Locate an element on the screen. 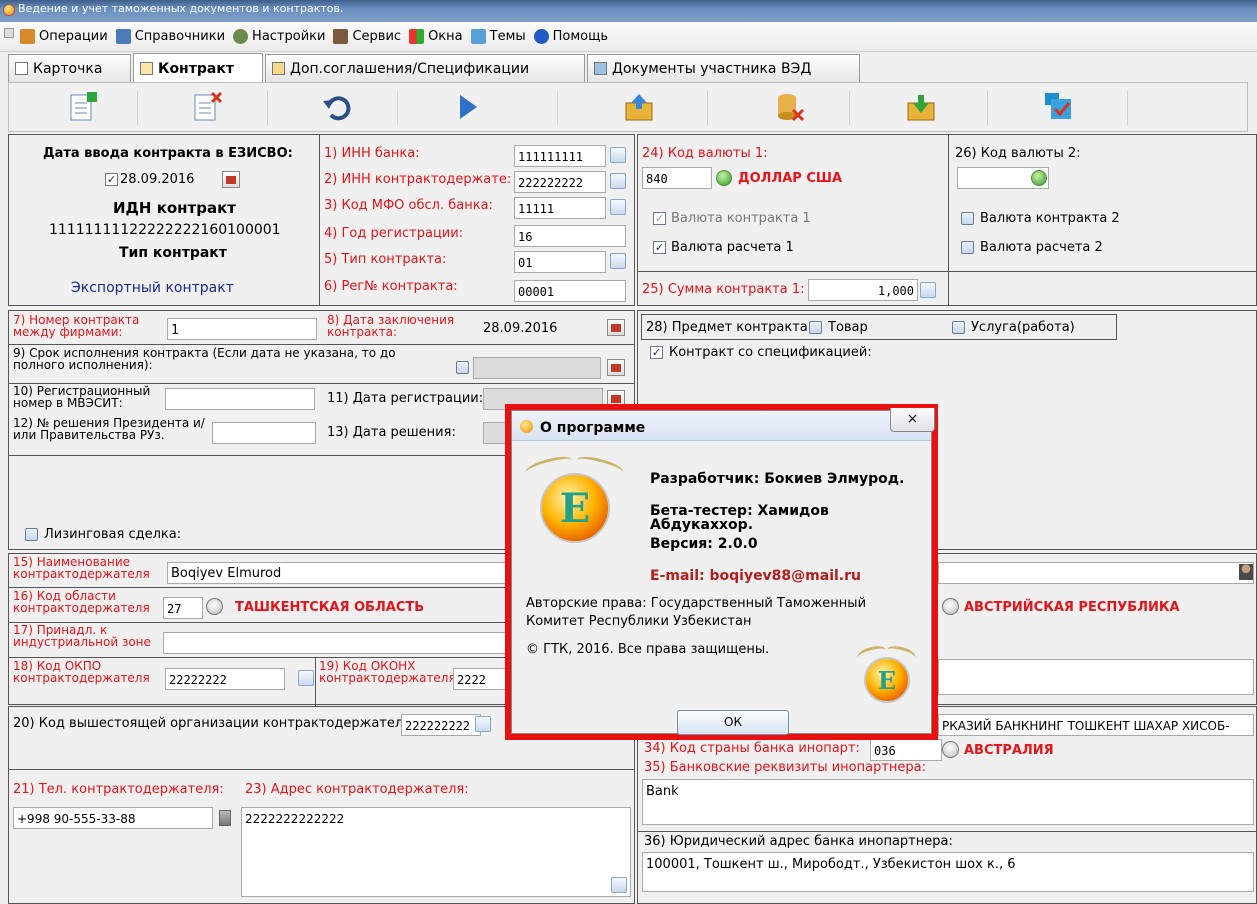 Image resolution: width=1257 pixels, height=904 pixels. person-icon is located at coordinates (1246, 572).